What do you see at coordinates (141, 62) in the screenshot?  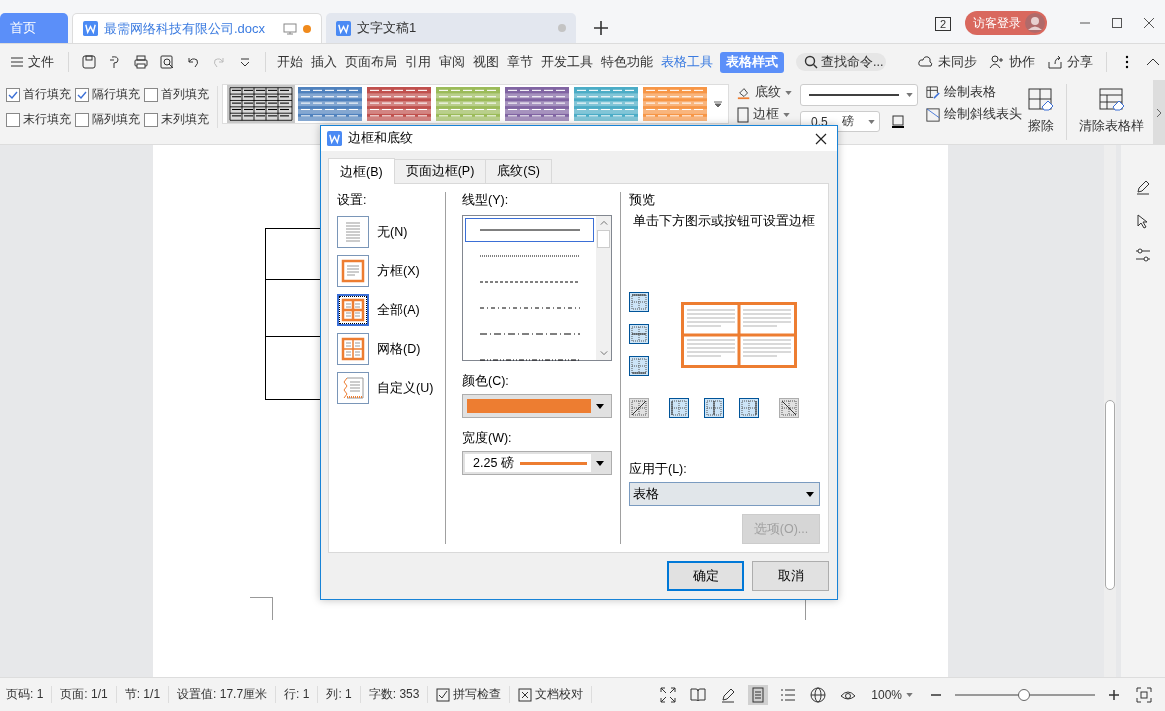 I see `print-icon` at bounding box center [141, 62].